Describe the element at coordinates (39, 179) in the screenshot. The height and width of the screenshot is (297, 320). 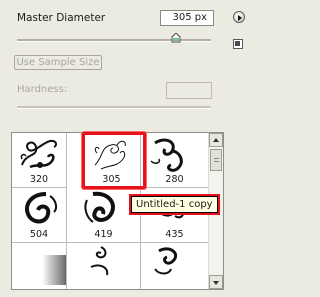
I see `brush-size-label: 320` at that location.